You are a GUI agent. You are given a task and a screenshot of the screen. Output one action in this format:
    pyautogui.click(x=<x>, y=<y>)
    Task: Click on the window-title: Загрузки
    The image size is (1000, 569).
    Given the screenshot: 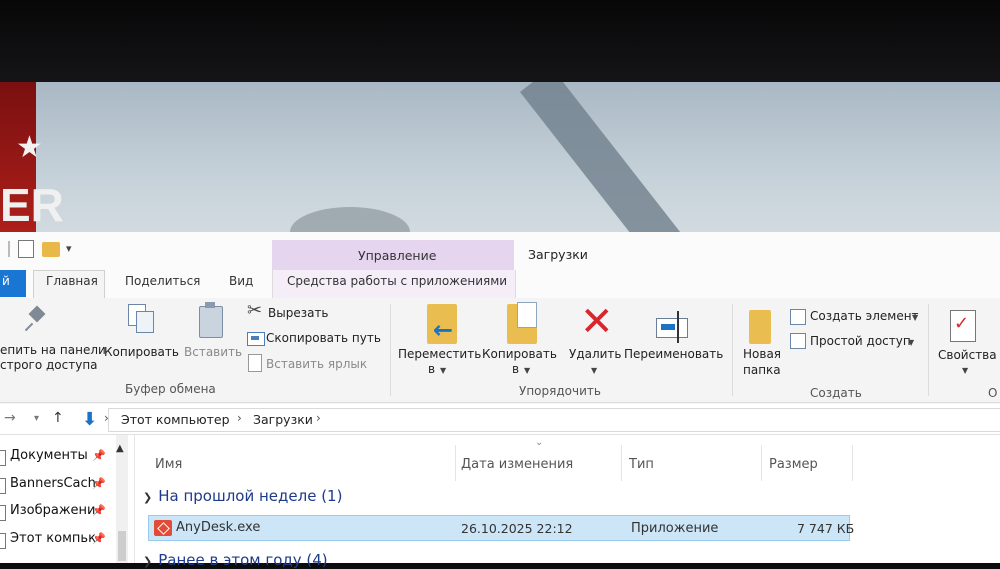 What is the action you would take?
    pyautogui.click(x=558, y=254)
    